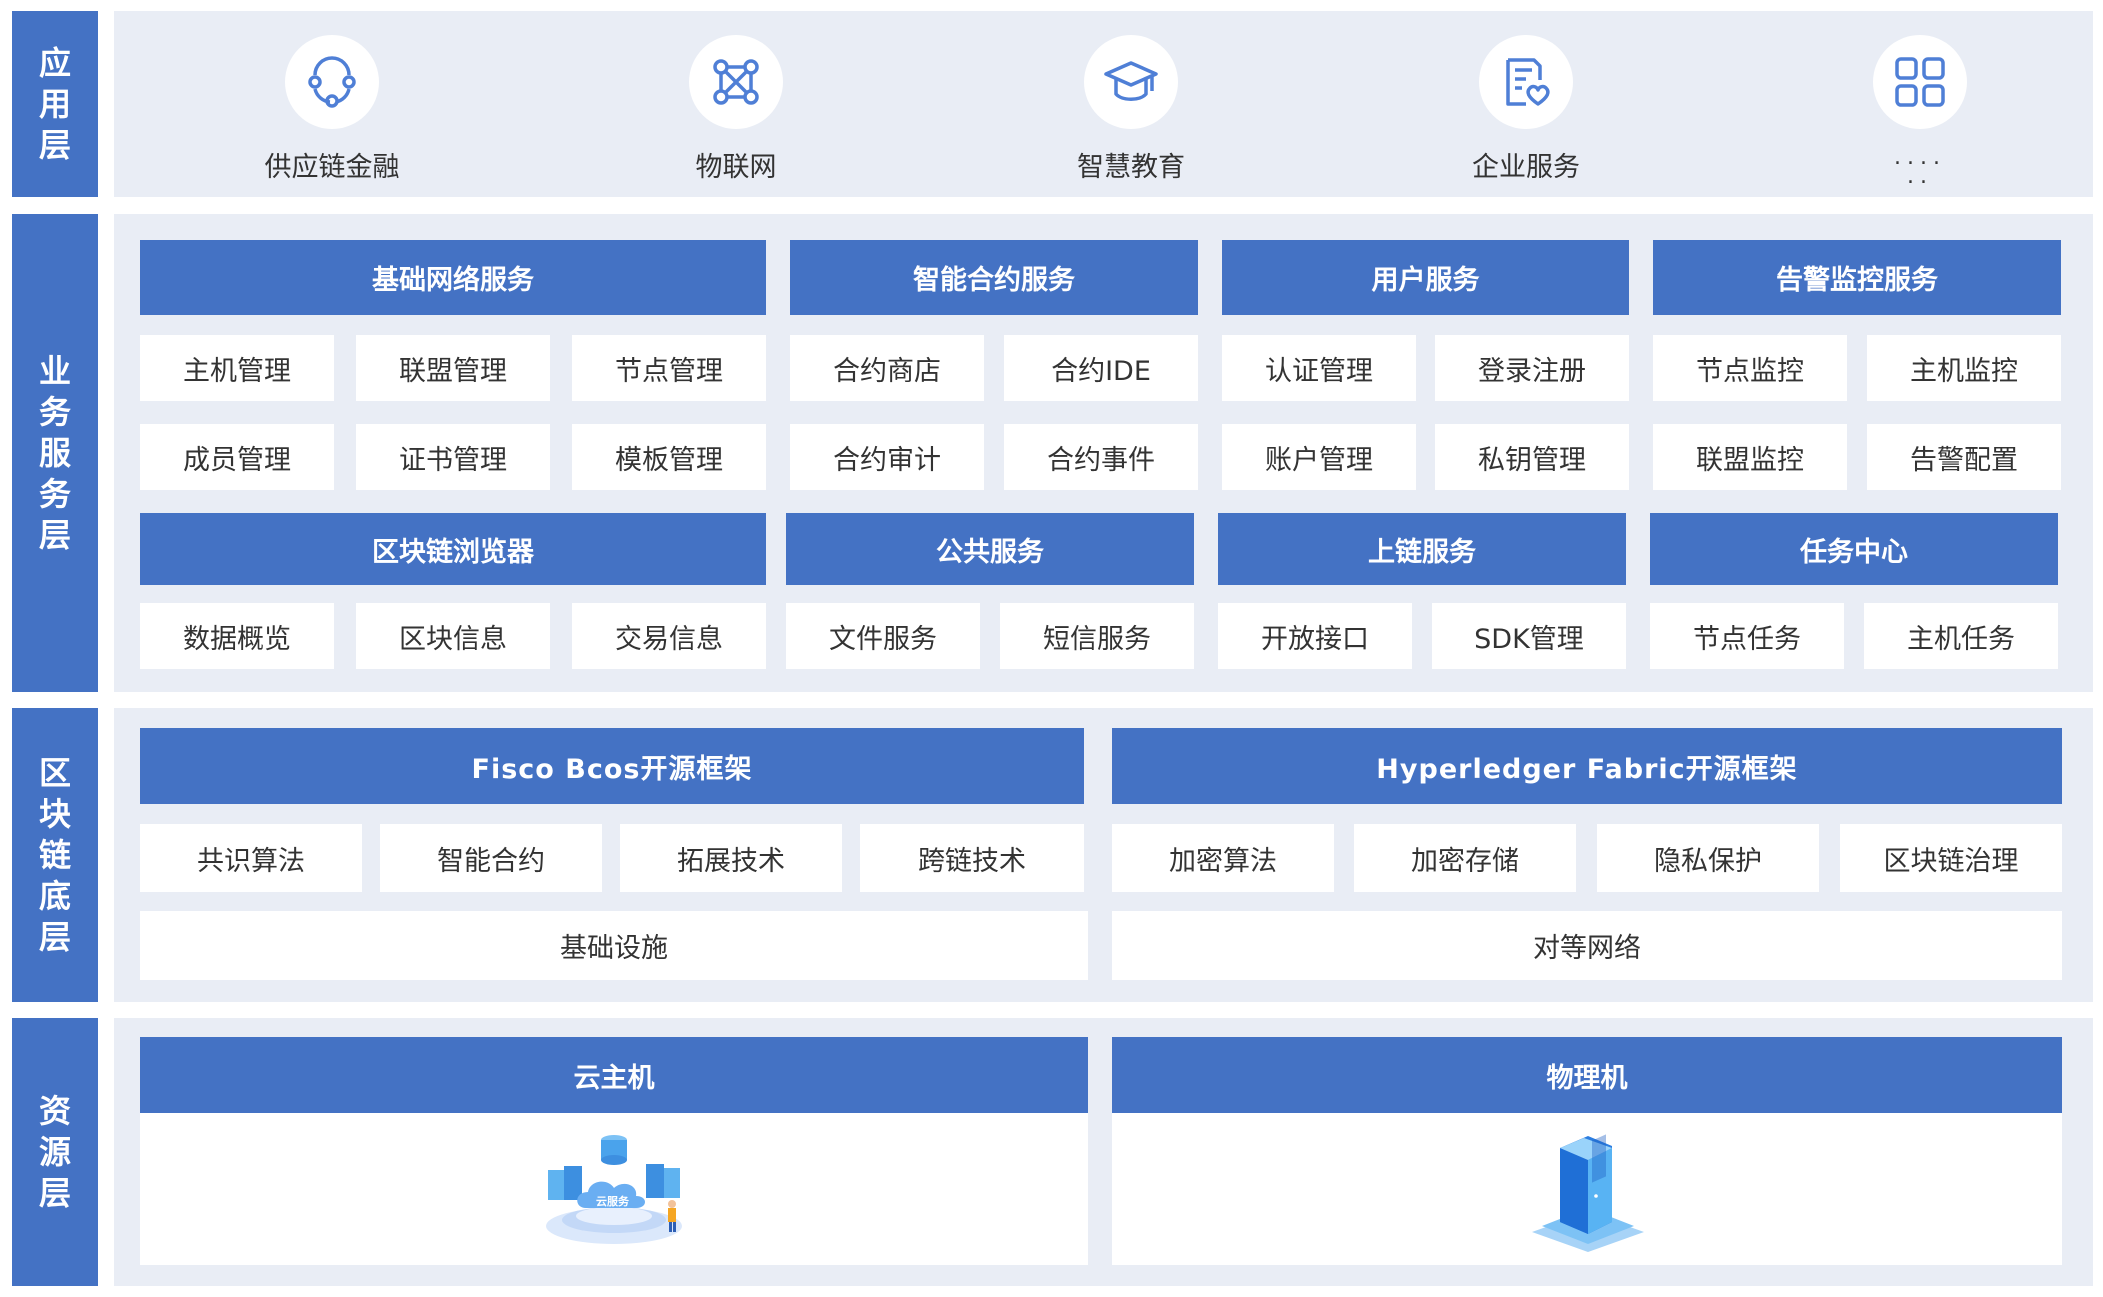  What do you see at coordinates (1101, 368) in the screenshot?
I see `service-contract-ide: 合约IDE` at bounding box center [1101, 368].